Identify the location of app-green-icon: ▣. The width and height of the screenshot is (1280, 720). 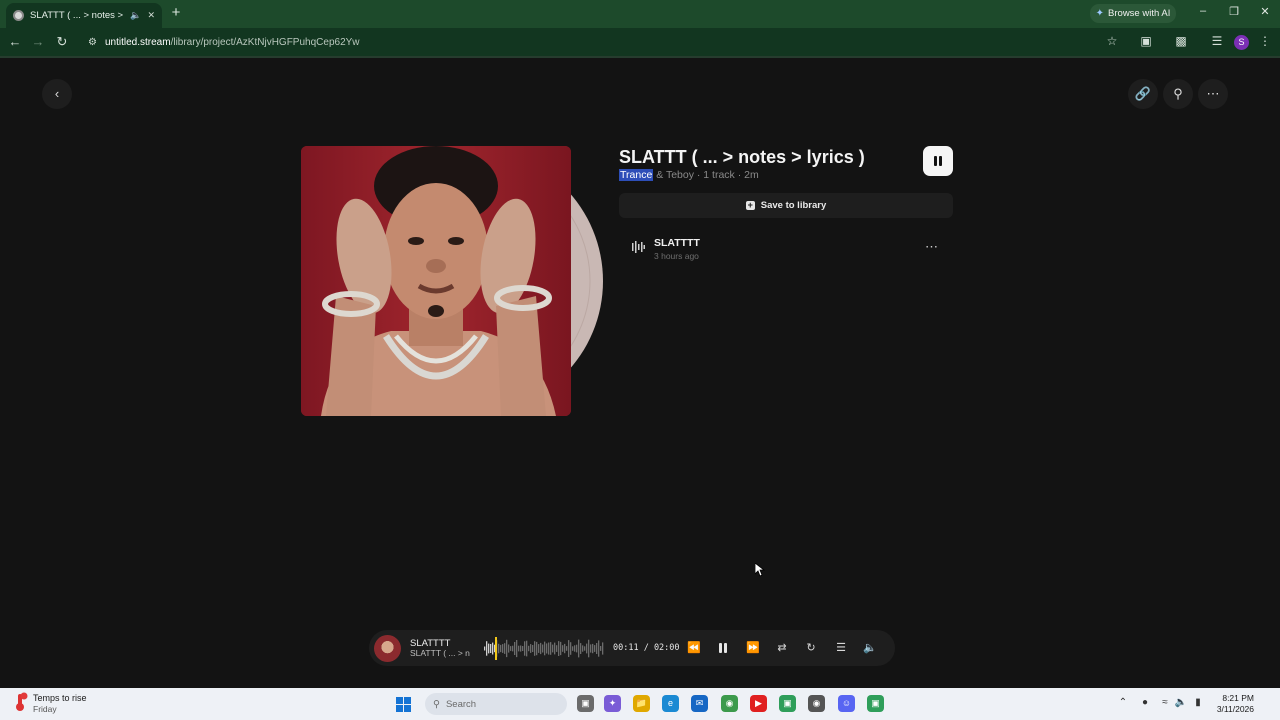
(787, 703).